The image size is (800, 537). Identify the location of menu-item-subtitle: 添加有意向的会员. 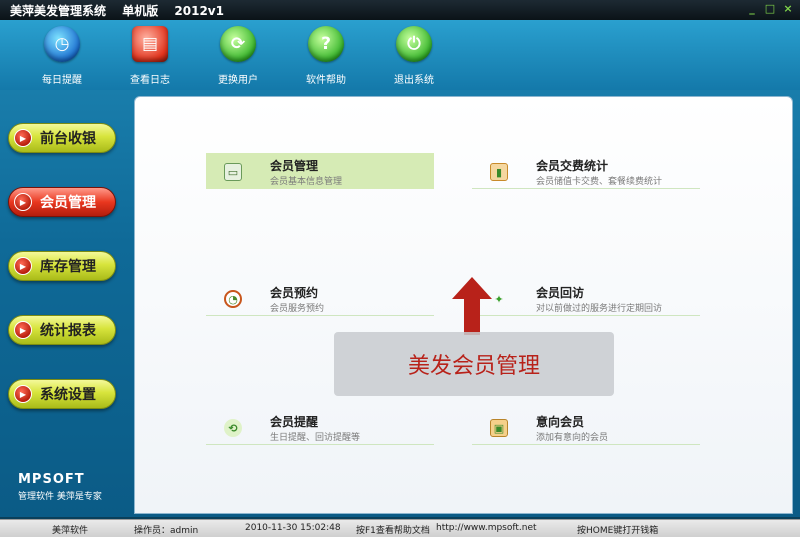
(572, 438).